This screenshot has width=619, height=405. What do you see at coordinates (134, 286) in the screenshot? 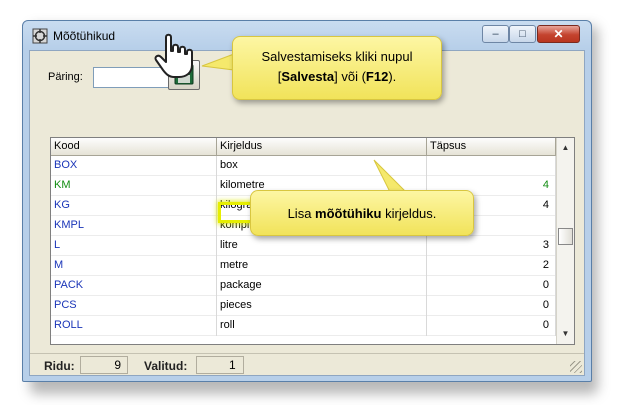
I see `cell-code: PACK` at bounding box center [134, 286].